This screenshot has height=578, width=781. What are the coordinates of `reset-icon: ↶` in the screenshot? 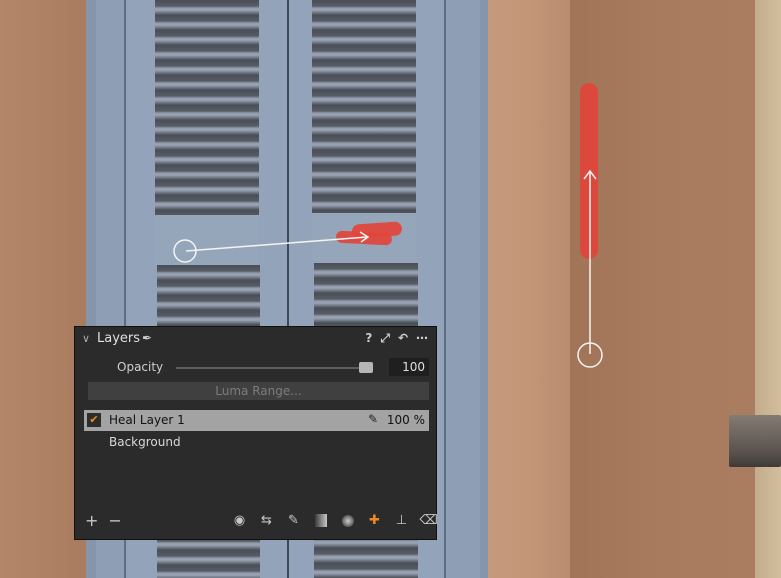 It's located at (403, 338).